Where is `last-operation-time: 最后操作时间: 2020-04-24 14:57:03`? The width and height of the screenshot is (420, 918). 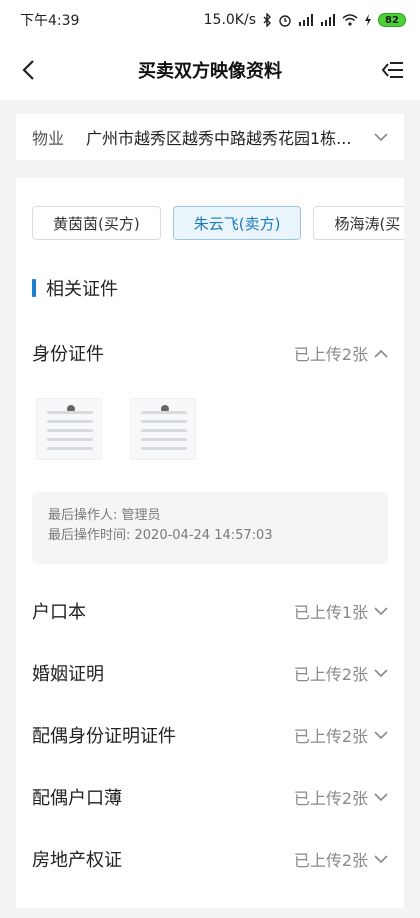
last-operation-time: 最后操作时间: 2020-04-24 14:57:03 is located at coordinates (160, 535).